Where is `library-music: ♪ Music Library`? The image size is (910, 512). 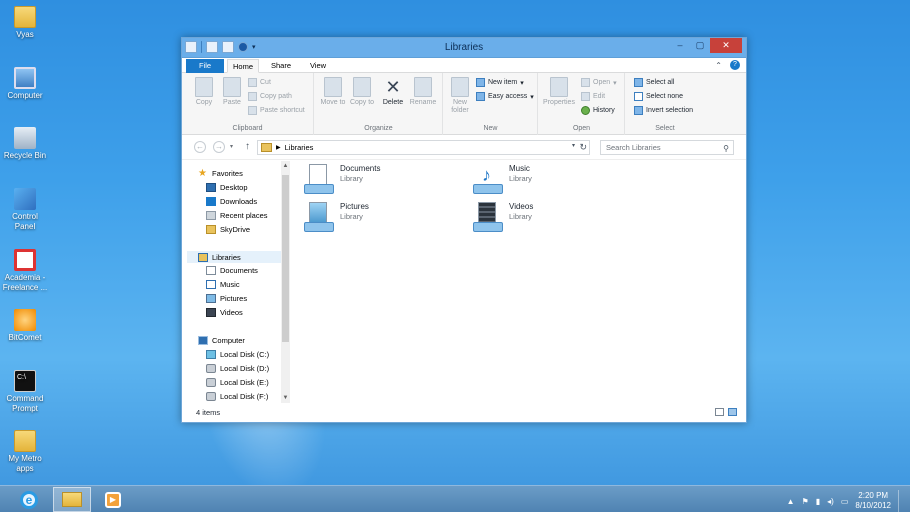
library-music: ♪ Music Library is located at coordinates (502, 179).